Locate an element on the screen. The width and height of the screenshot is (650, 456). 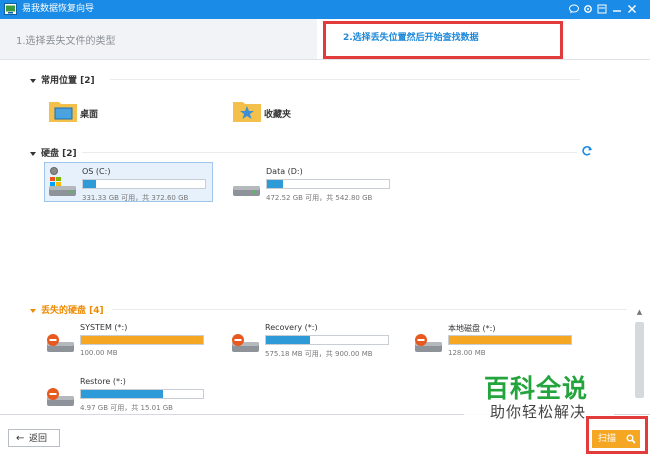
windows-drive-icon is located at coordinates (62, 186).